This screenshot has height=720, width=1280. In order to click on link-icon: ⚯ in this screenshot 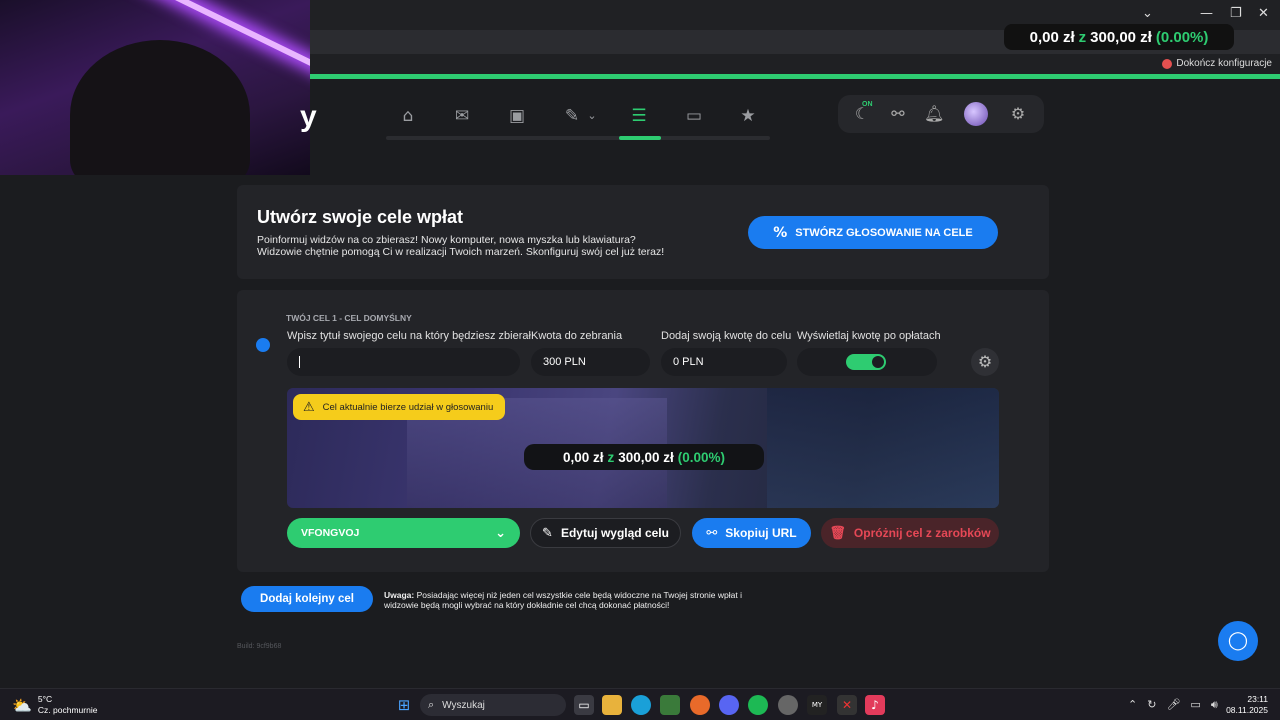, I will do `click(898, 114)`.